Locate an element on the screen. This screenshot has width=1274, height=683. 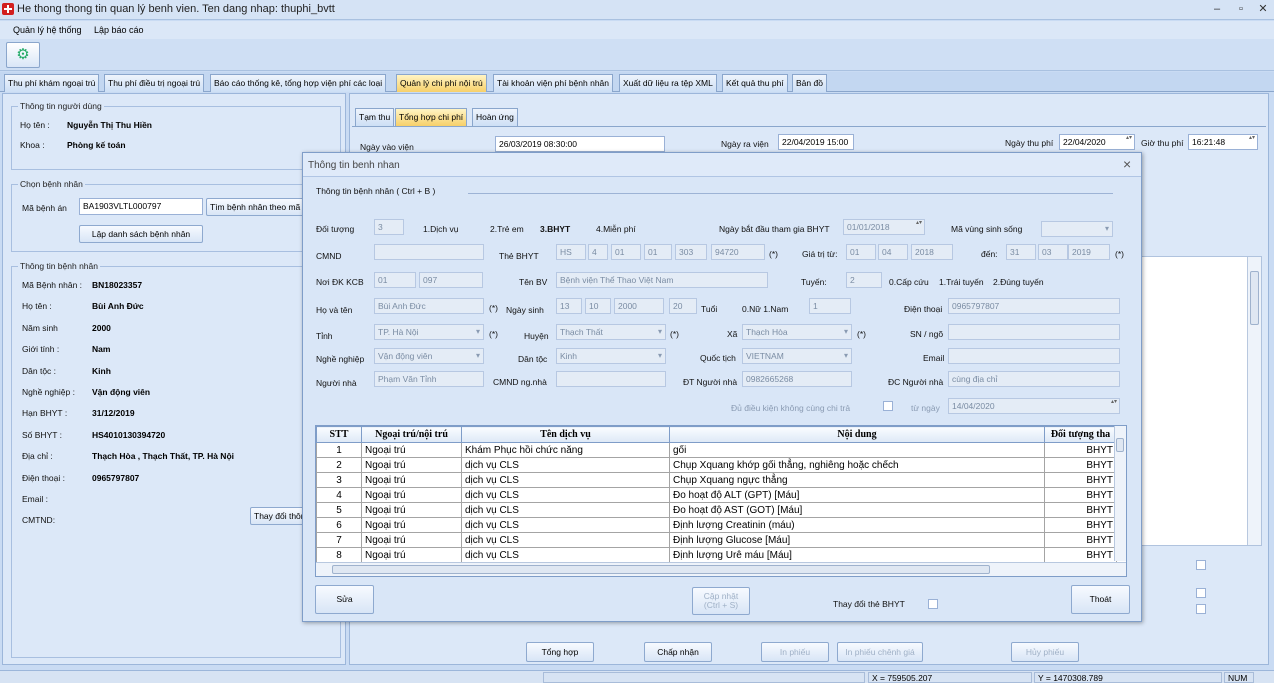
kcb-part-1: 01 is located at coordinates (395, 280).